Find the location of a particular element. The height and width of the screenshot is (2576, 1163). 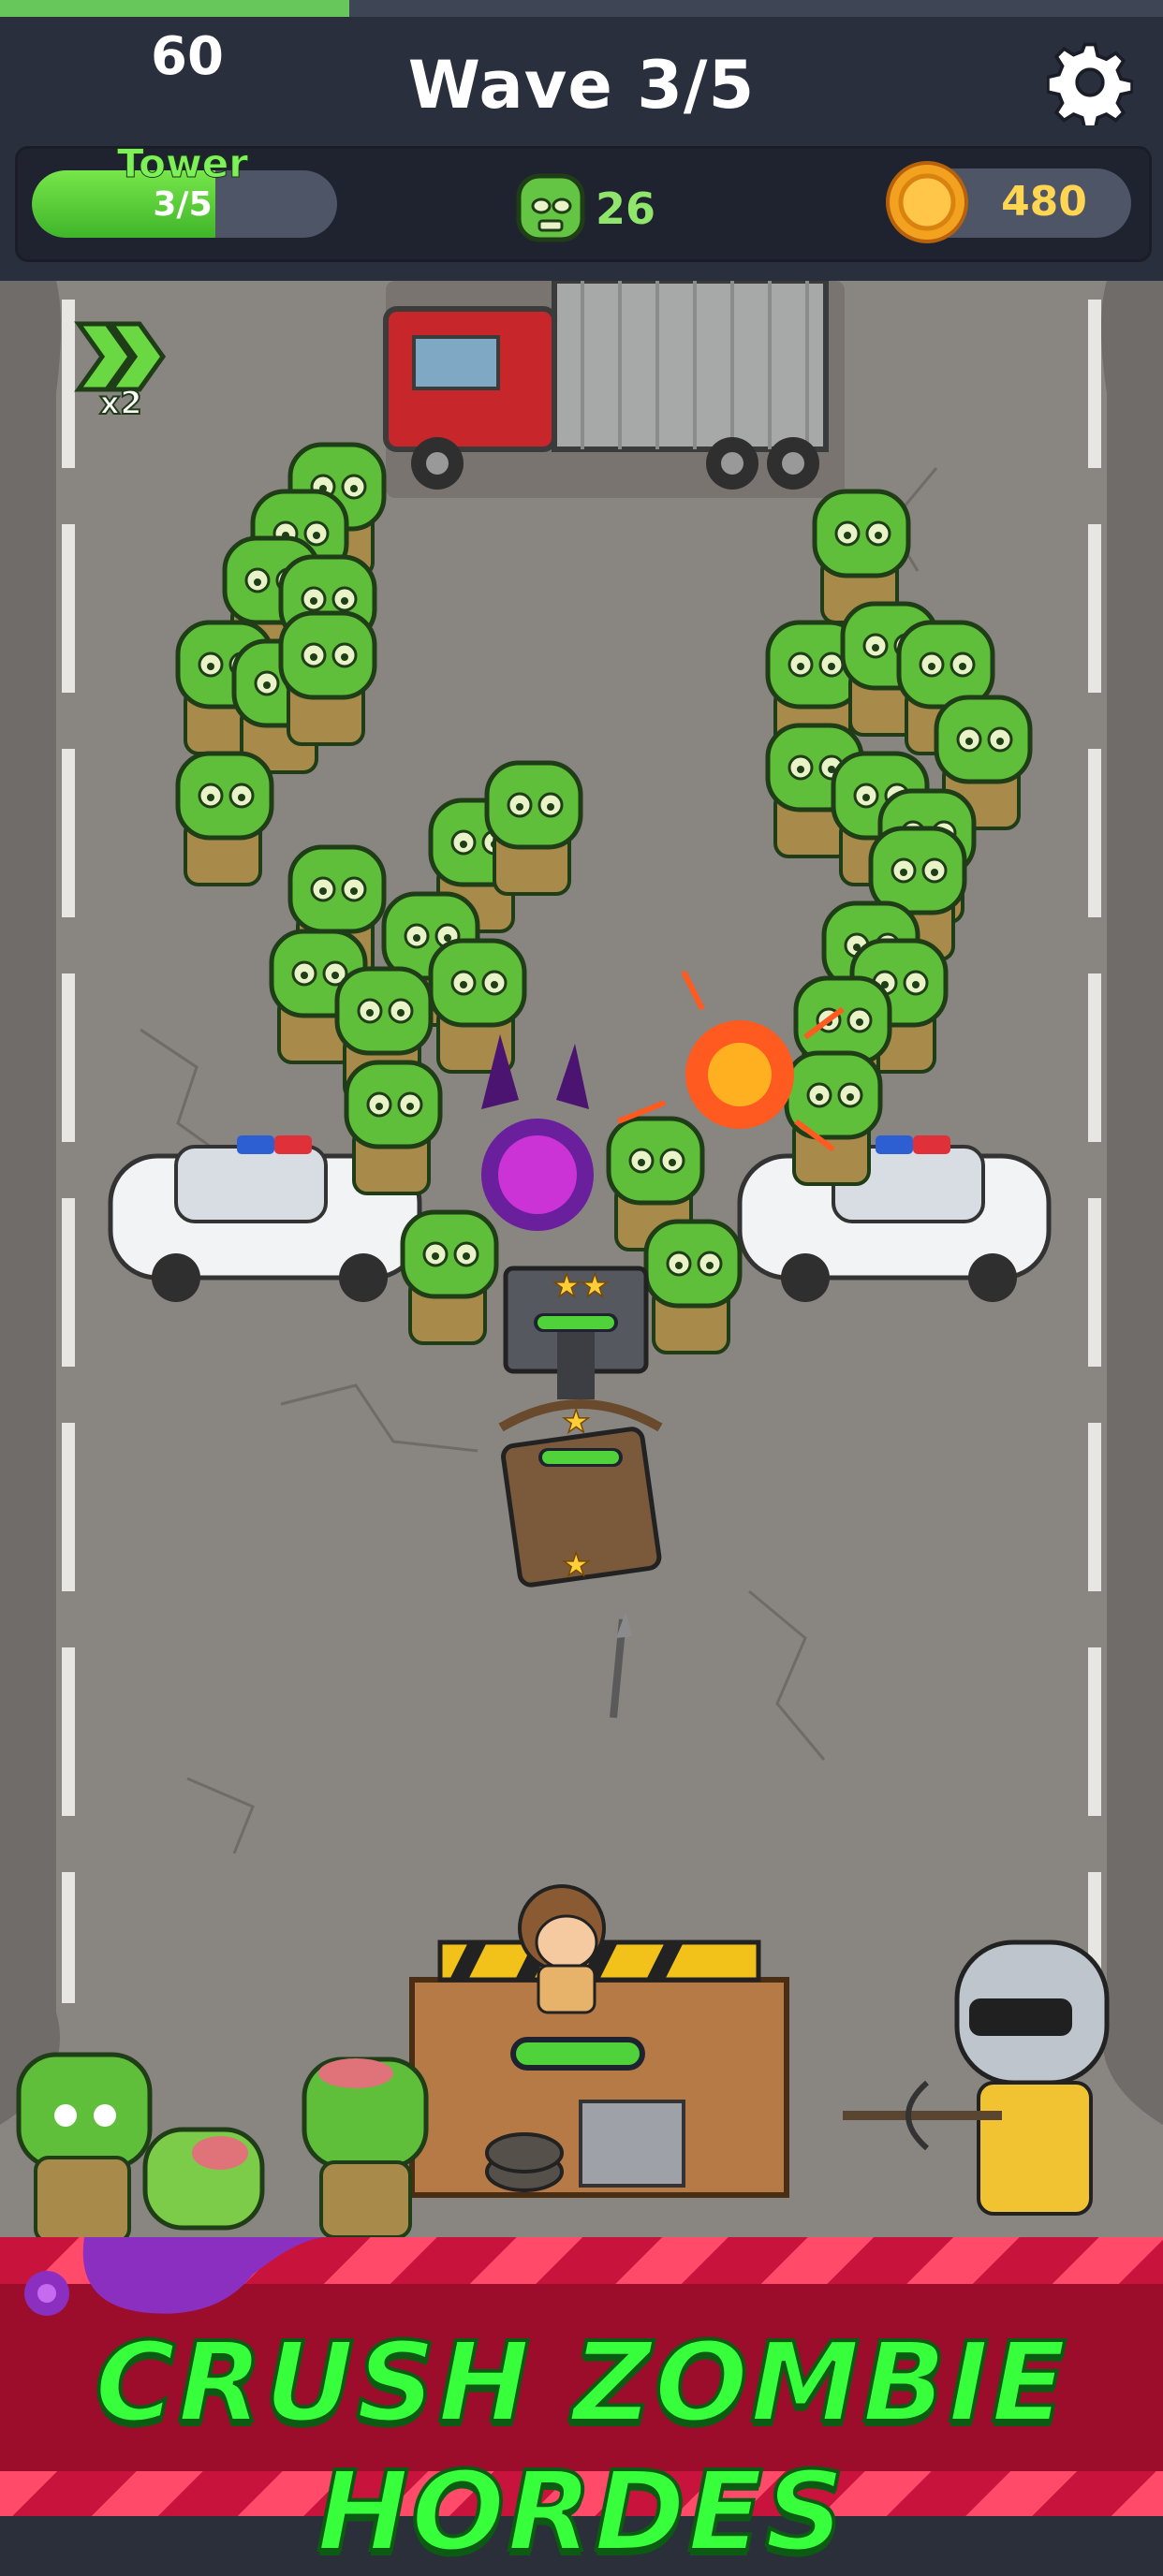

wave-progress-bar is located at coordinates (581, 8).